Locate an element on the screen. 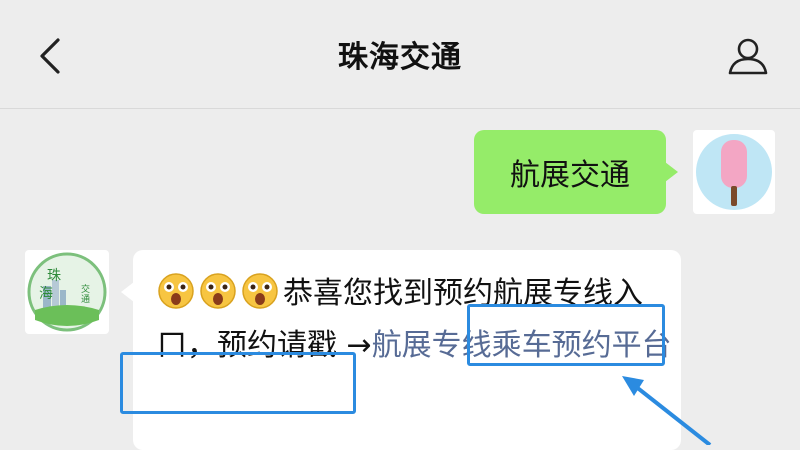  svg-text: 通 is located at coordinates (85, 299).